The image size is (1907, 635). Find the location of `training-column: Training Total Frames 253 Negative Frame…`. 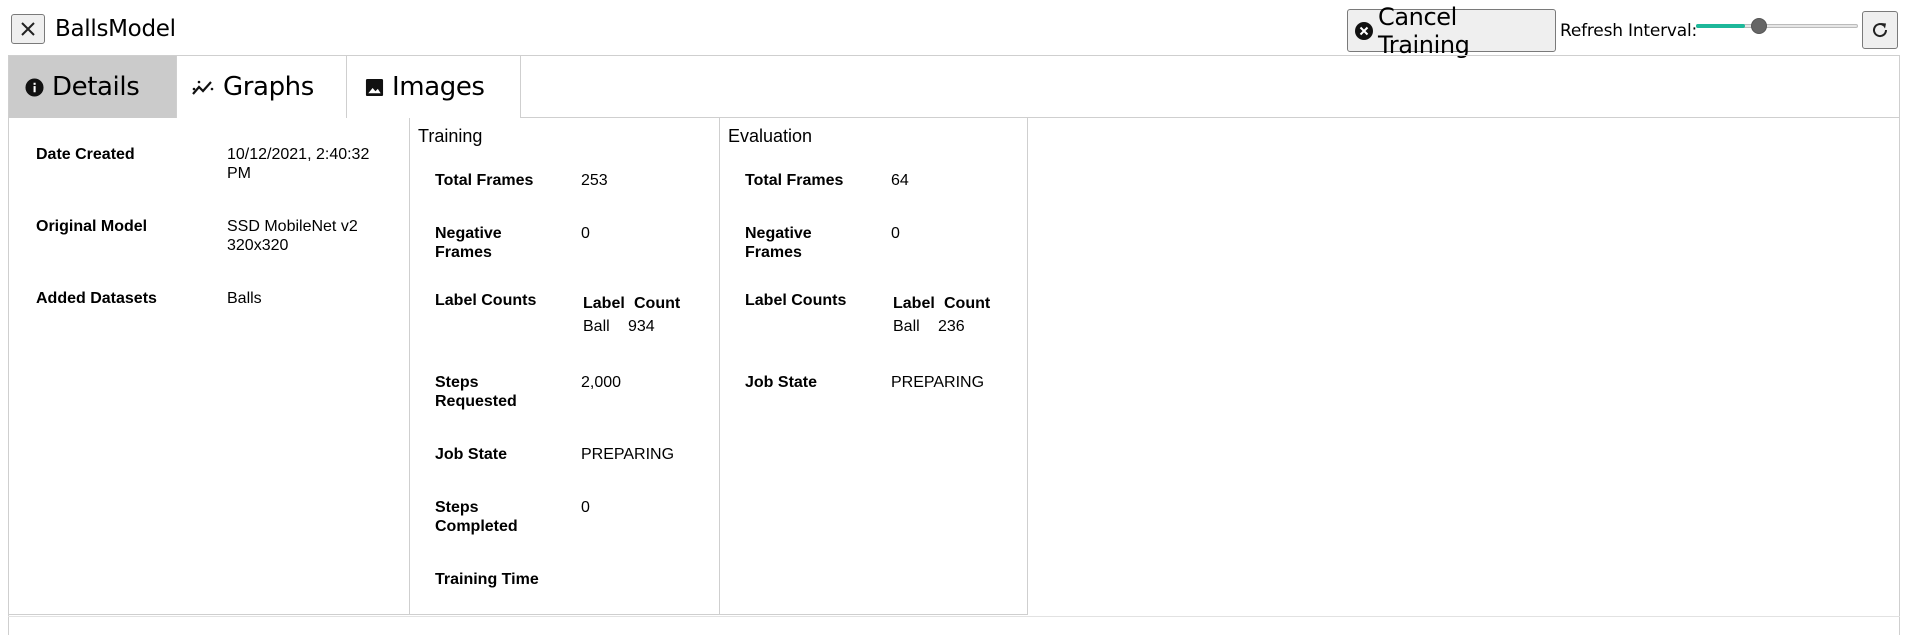

training-column: Training Total Frames 253 Negative Frame… is located at coordinates (565, 366).